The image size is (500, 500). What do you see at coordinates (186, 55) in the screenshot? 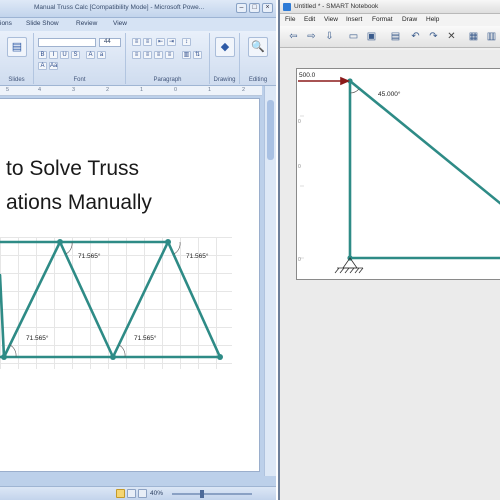
I see `columns-button: ▥` at bounding box center [186, 55].